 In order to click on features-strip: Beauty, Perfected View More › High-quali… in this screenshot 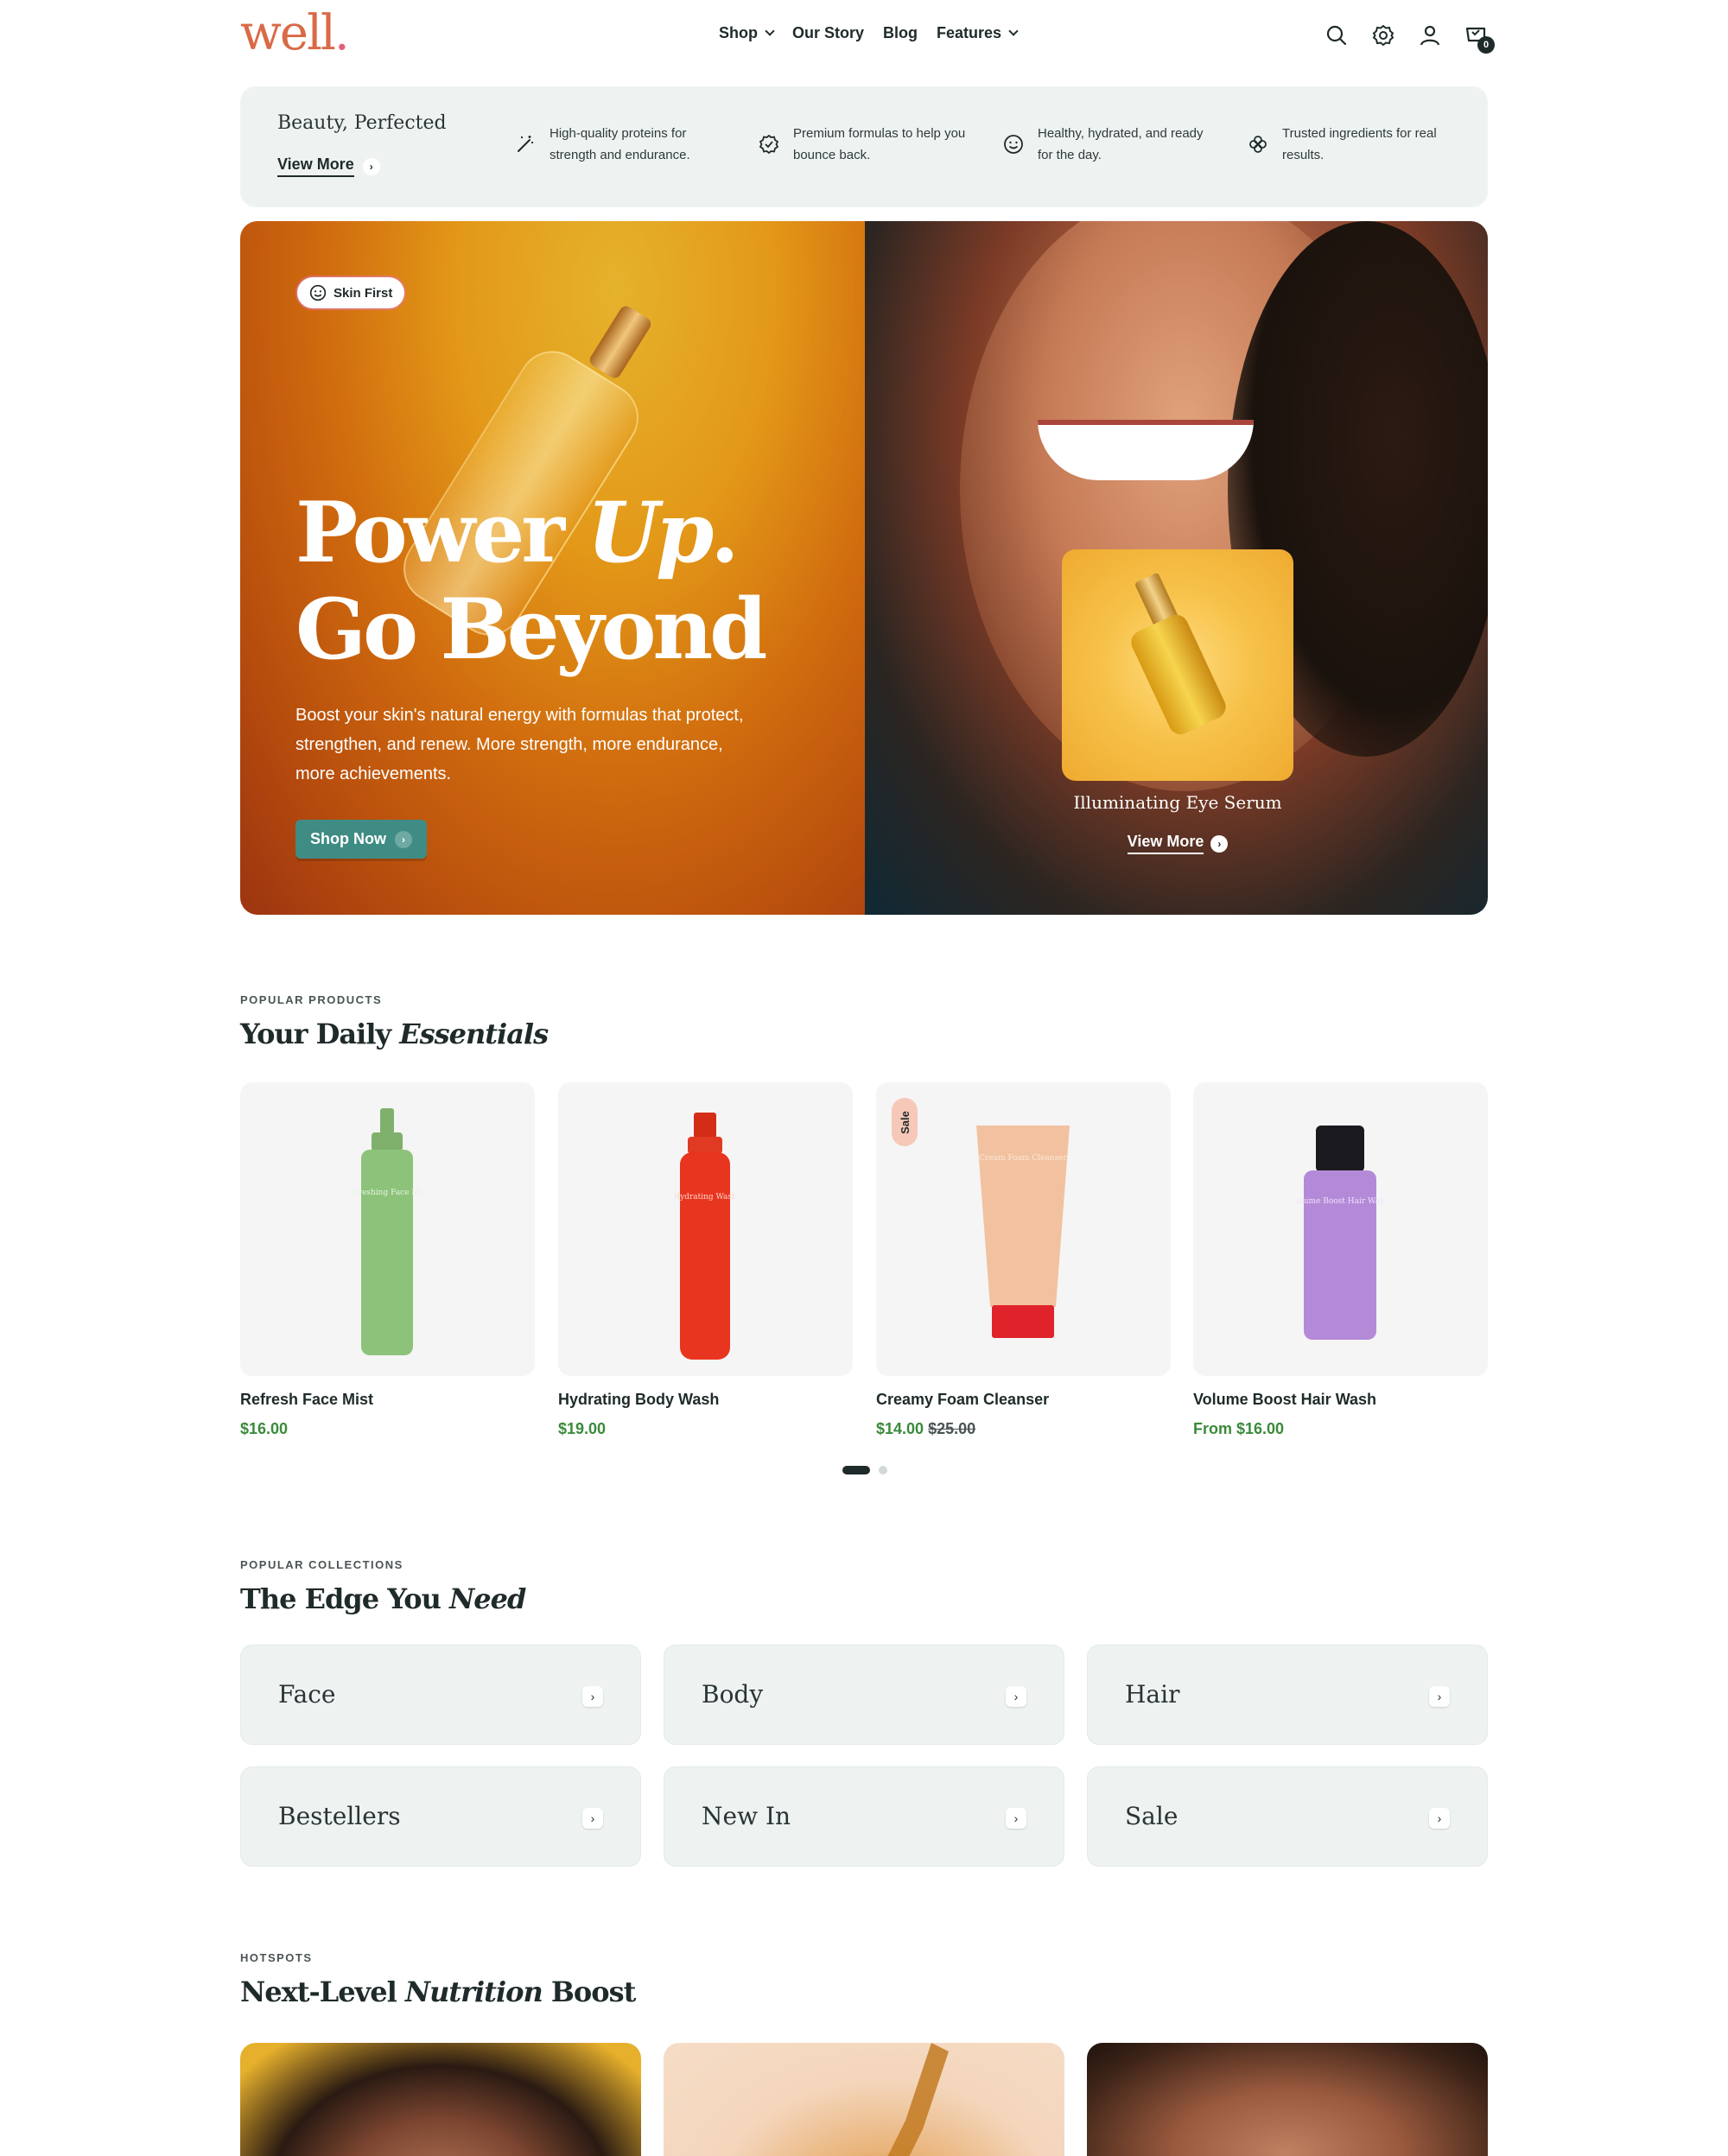, I will do `click(864, 147)`.